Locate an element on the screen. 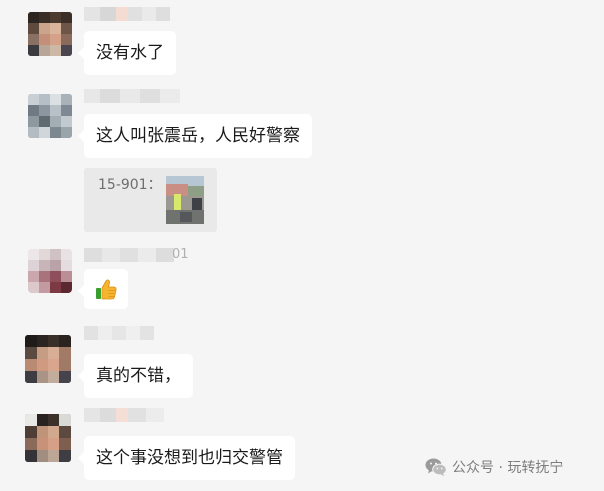 Image resolution: width=604 pixels, height=491 pixels. message-bubble: 这人叫张震岳，人民好警察 is located at coordinates (195, 136).